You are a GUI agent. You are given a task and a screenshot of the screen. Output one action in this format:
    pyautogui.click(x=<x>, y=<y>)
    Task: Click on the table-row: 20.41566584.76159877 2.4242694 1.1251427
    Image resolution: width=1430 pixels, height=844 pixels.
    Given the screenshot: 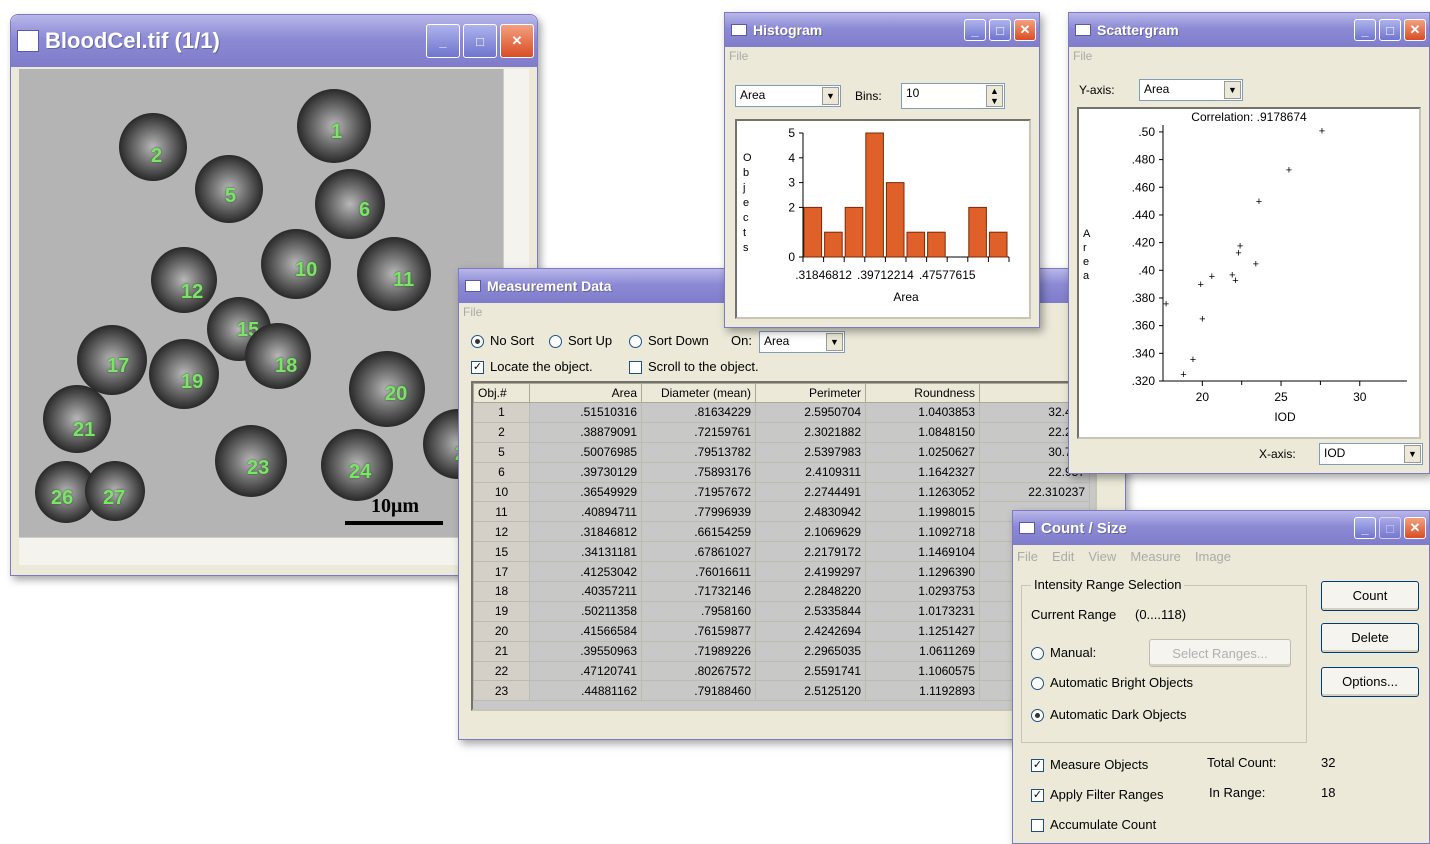 What is the action you would take?
    pyautogui.click(x=781, y=631)
    